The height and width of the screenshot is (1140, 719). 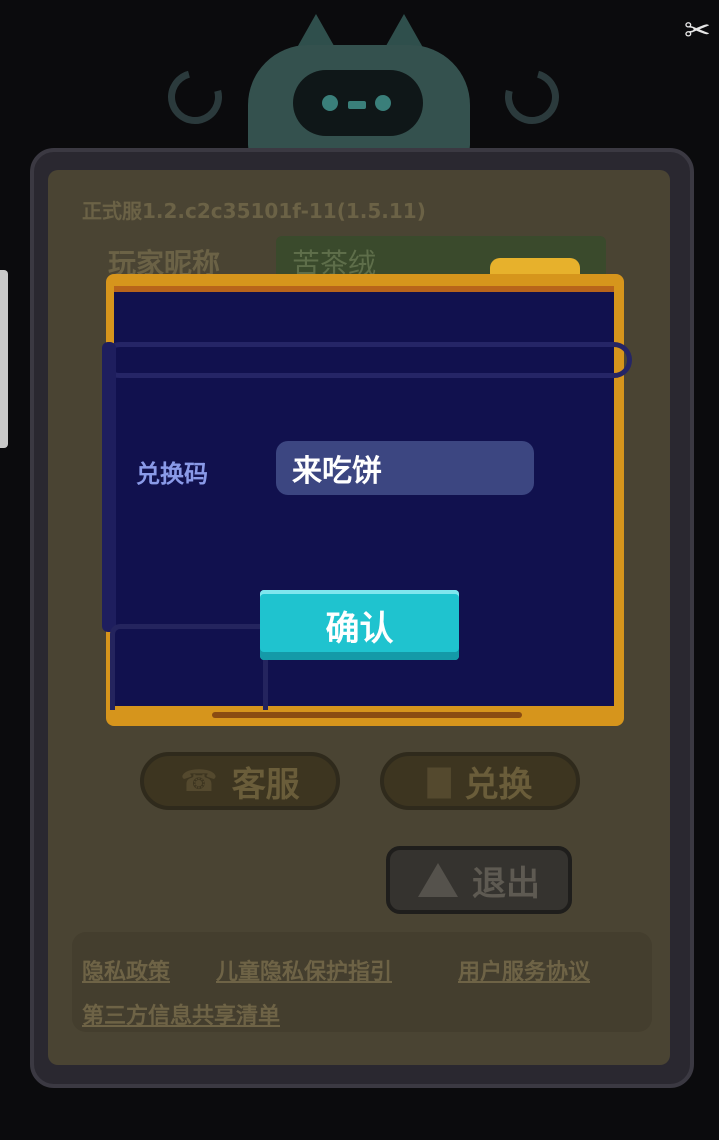 I want to click on gift-icon: ▇, so click(x=439, y=781).